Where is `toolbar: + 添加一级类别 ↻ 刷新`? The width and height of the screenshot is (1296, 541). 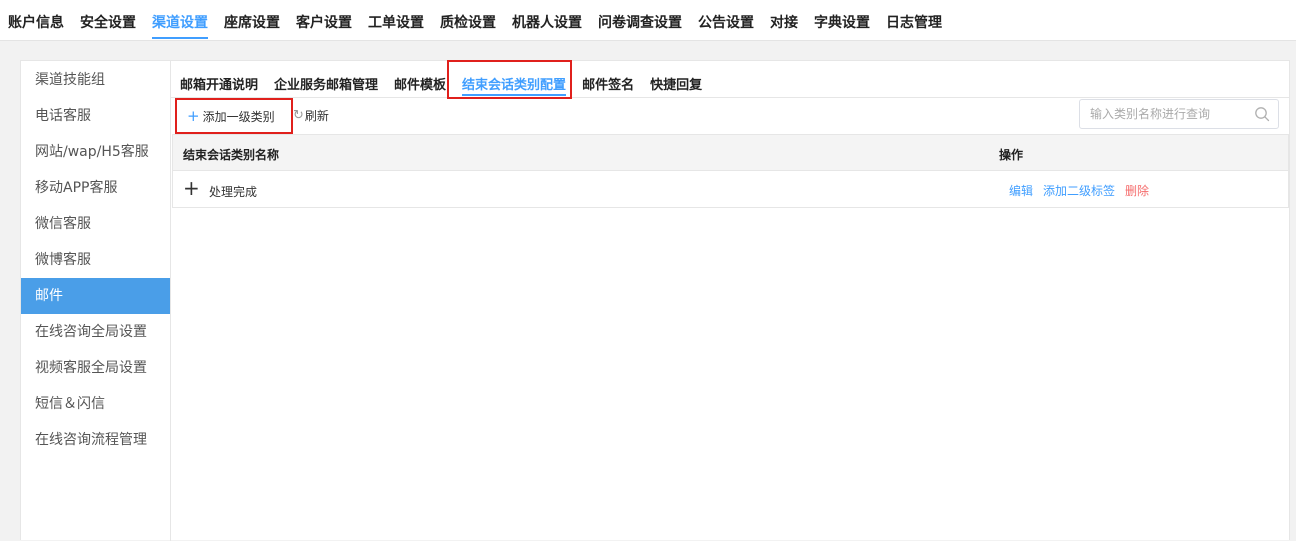
toolbar: + 添加一级类别 ↻ 刷新 is located at coordinates (730, 116).